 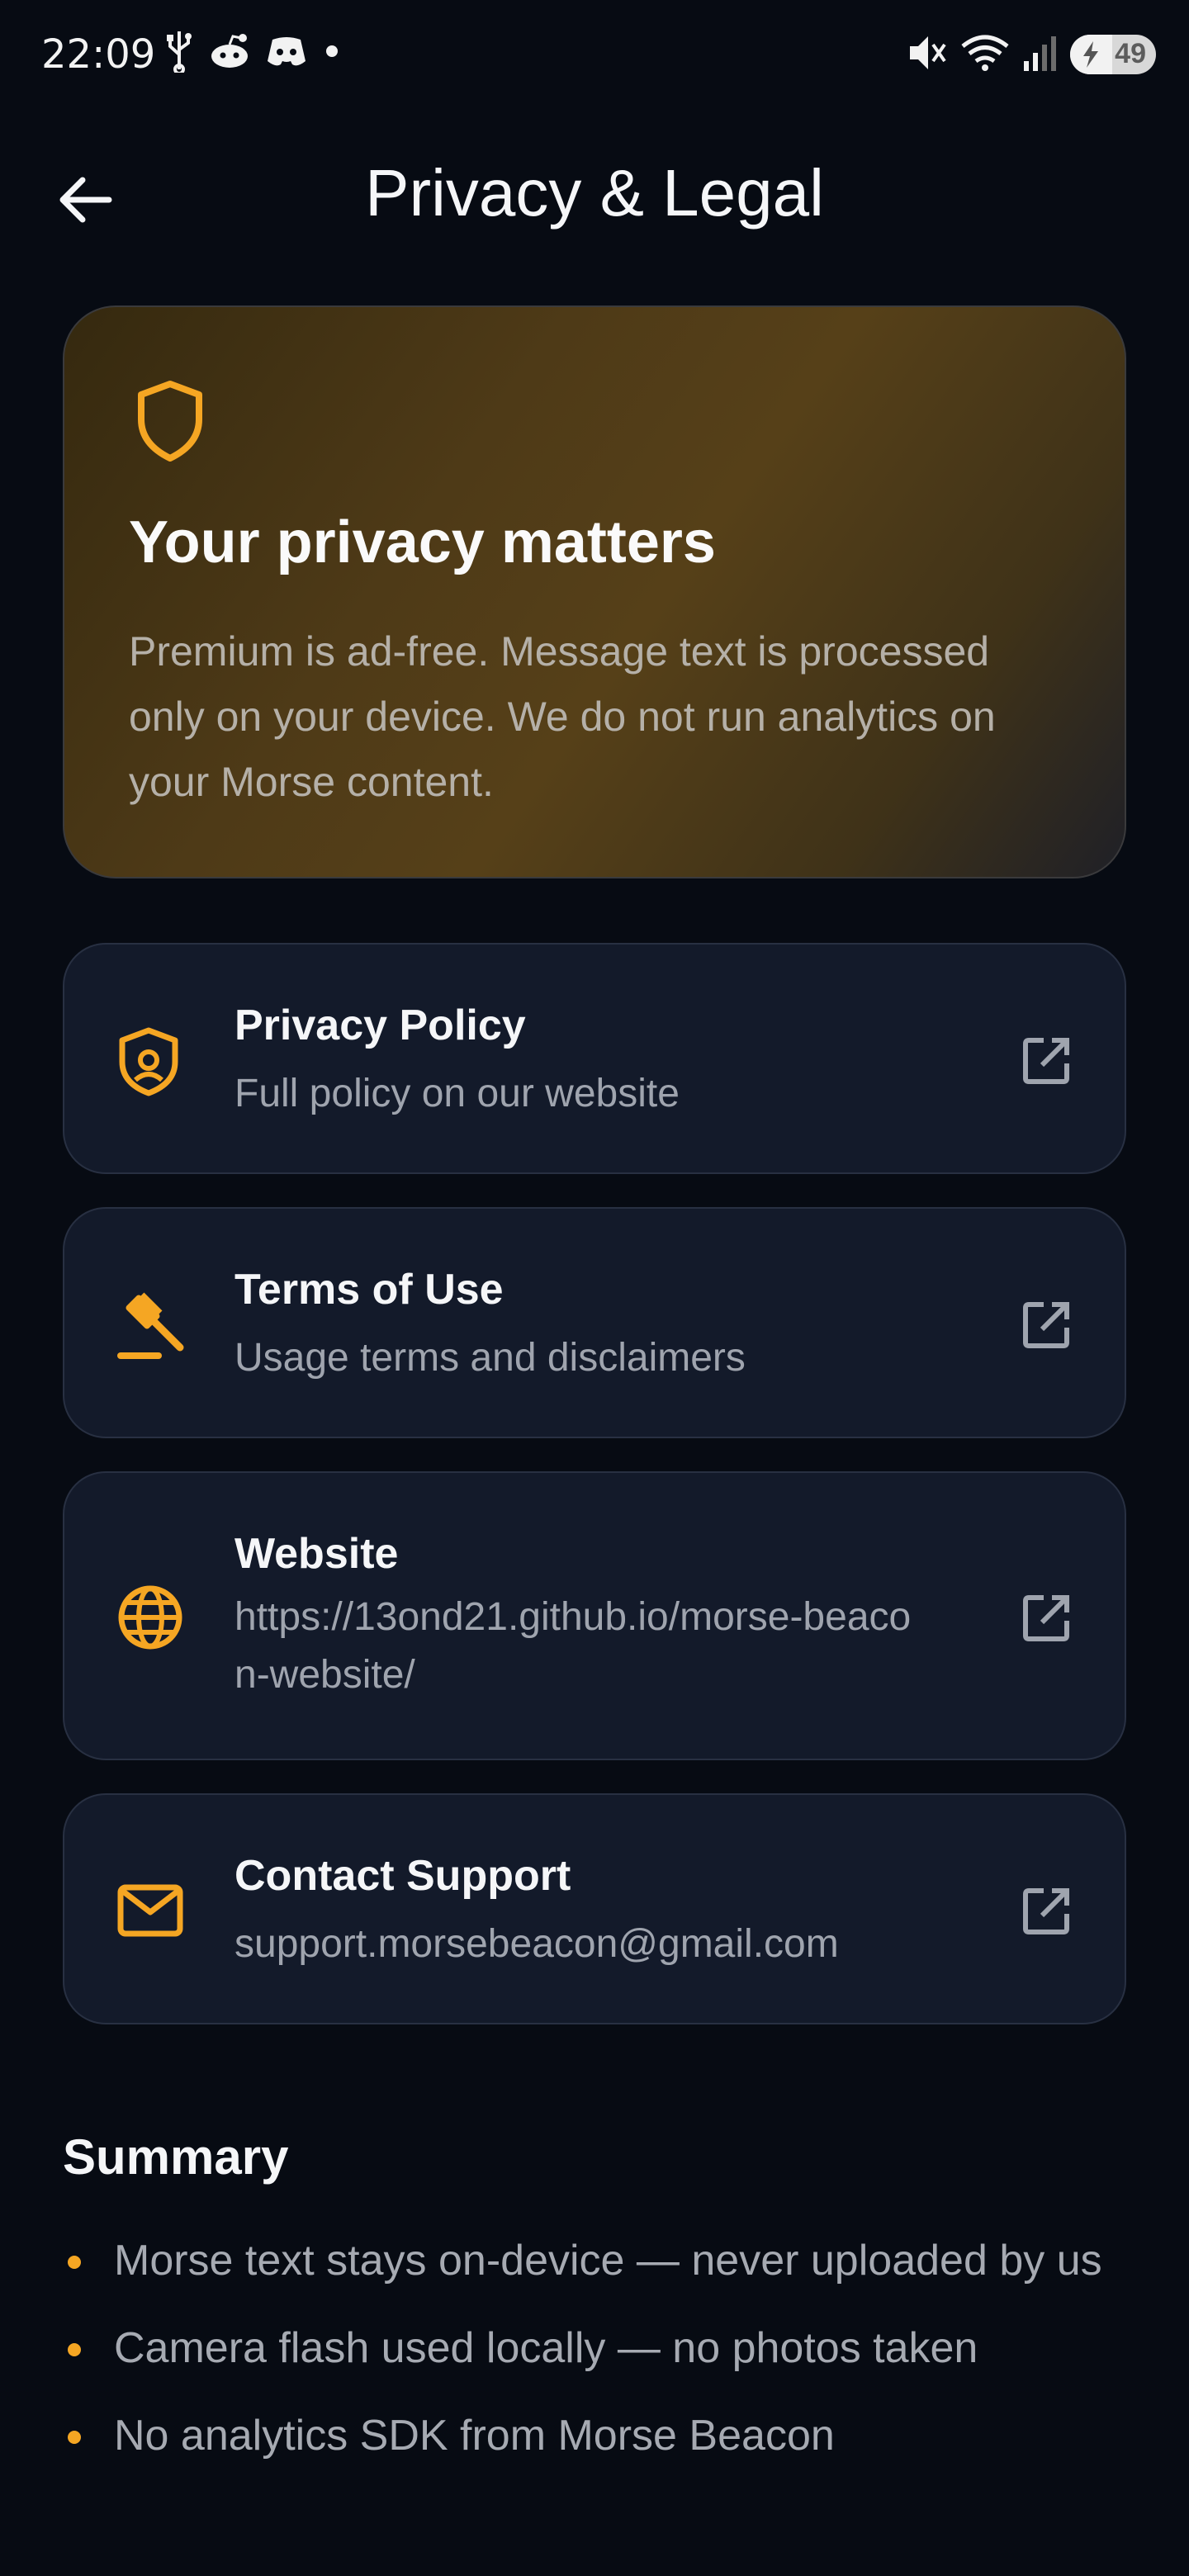 What do you see at coordinates (150, 1325) in the screenshot?
I see `gavel-icon` at bounding box center [150, 1325].